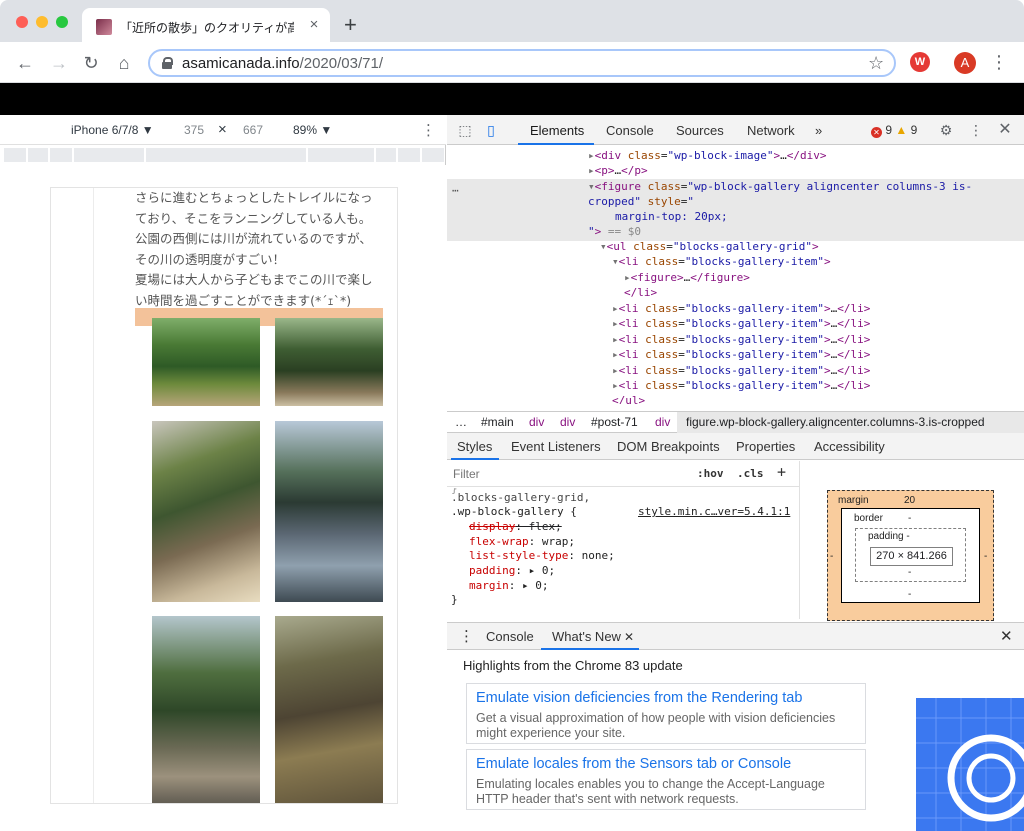 The width and height of the screenshot is (1024, 831). I want to click on rule-selector: .wp-block-gallery {, so click(514, 512).